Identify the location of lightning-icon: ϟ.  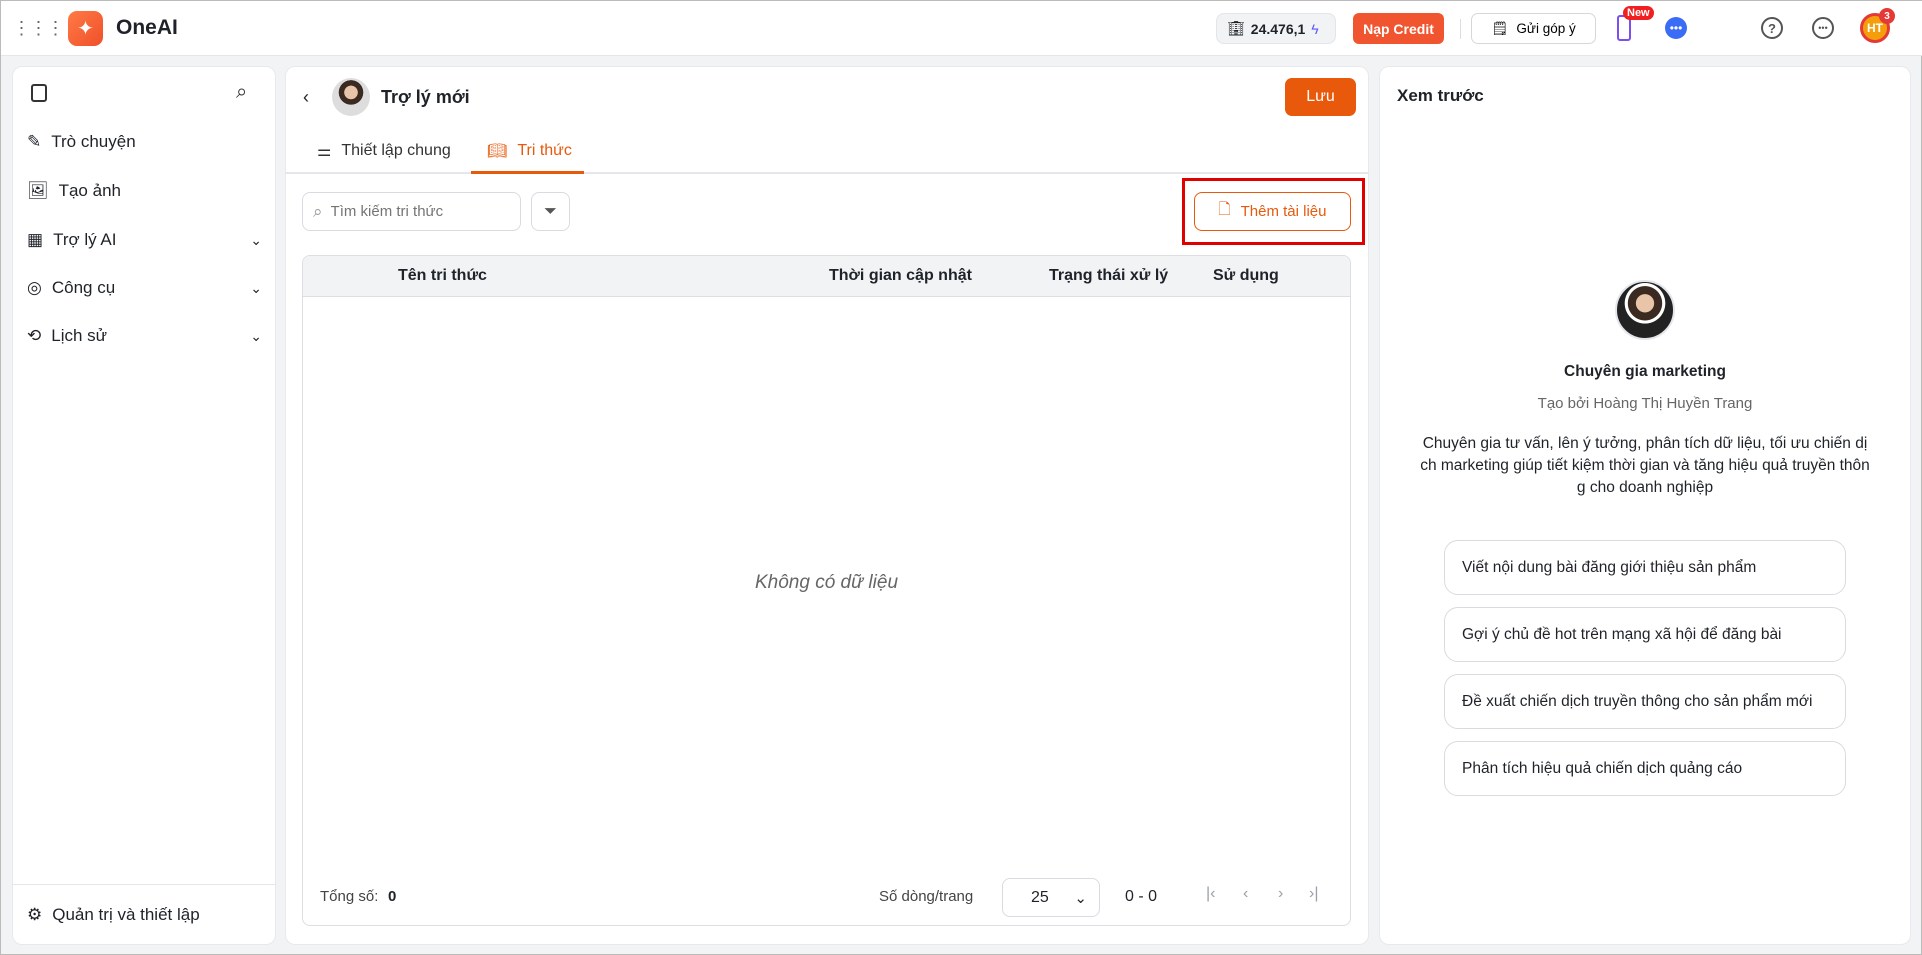
(1315, 28).